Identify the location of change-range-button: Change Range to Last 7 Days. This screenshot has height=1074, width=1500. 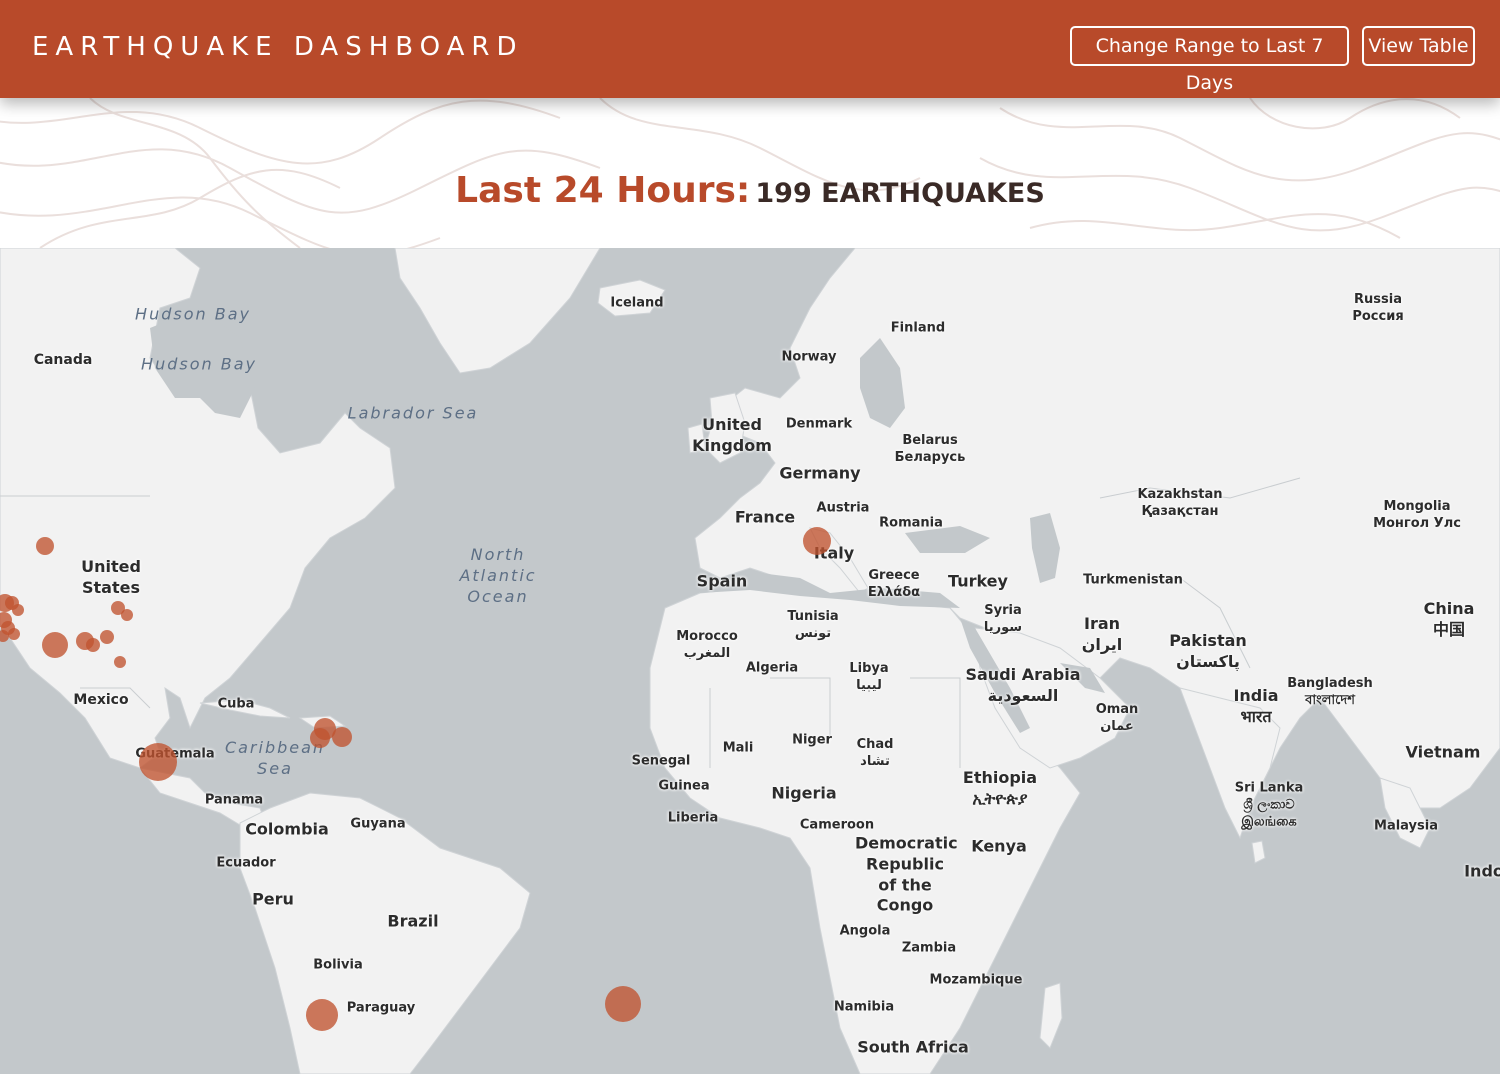
(1209, 60).